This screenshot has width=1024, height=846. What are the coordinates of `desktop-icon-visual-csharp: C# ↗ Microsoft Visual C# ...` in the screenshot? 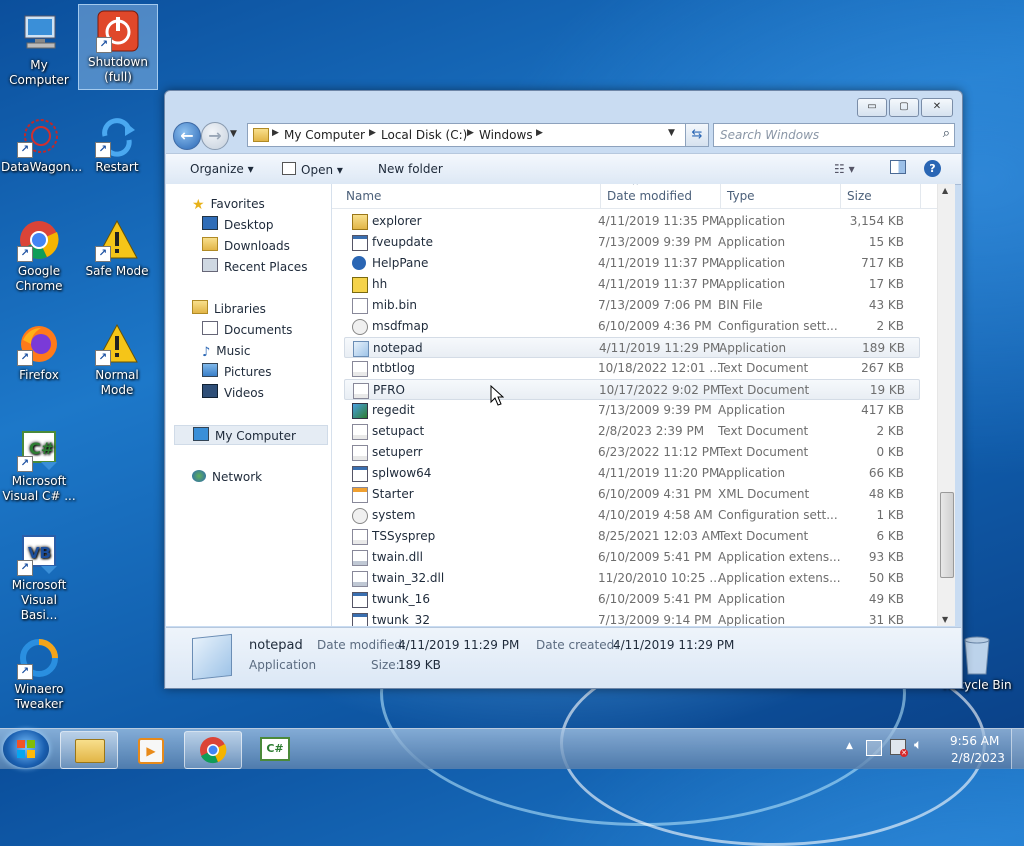 It's located at (39, 464).